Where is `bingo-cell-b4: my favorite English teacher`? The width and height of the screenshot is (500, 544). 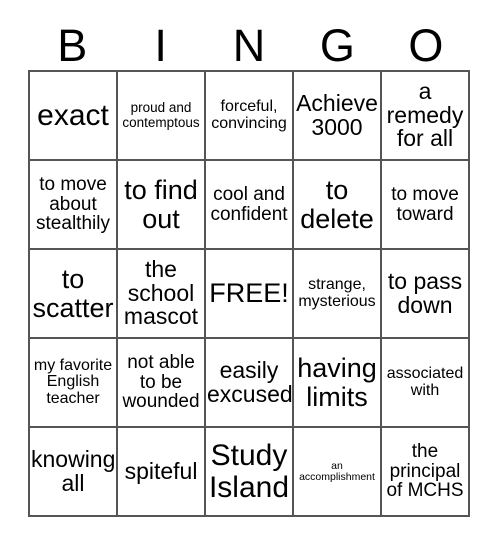
bingo-cell-b4: my favorite English teacher is located at coordinates (74, 383).